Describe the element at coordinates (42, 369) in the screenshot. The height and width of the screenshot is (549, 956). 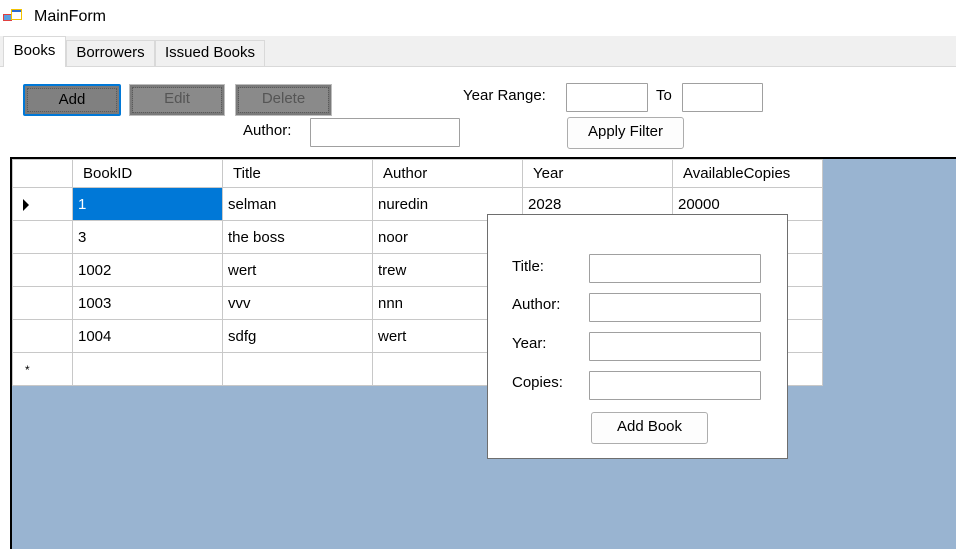
I see `row-header-new: *` at that location.